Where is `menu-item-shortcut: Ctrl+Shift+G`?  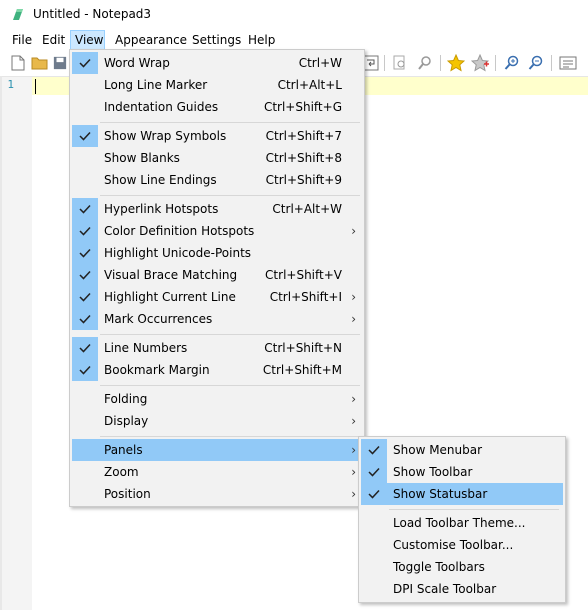 menu-item-shortcut: Ctrl+Shift+G is located at coordinates (302, 107).